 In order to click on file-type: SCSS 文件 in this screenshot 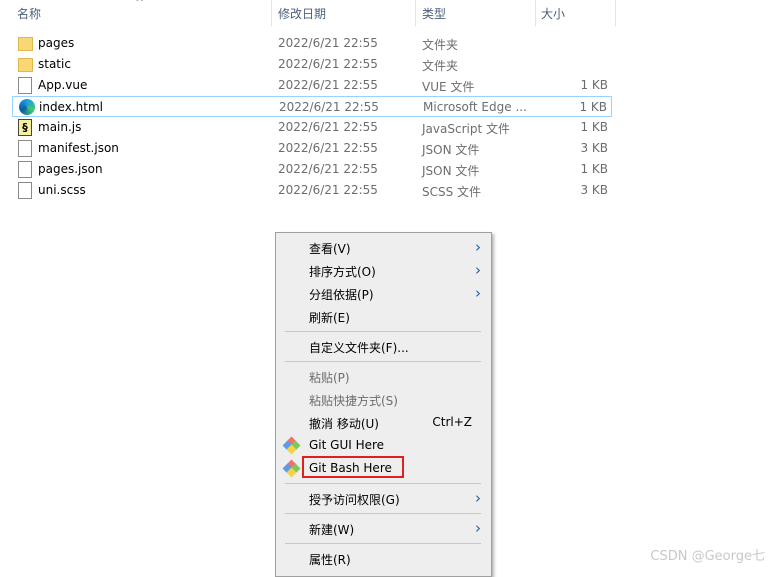, I will do `click(452, 192)`.